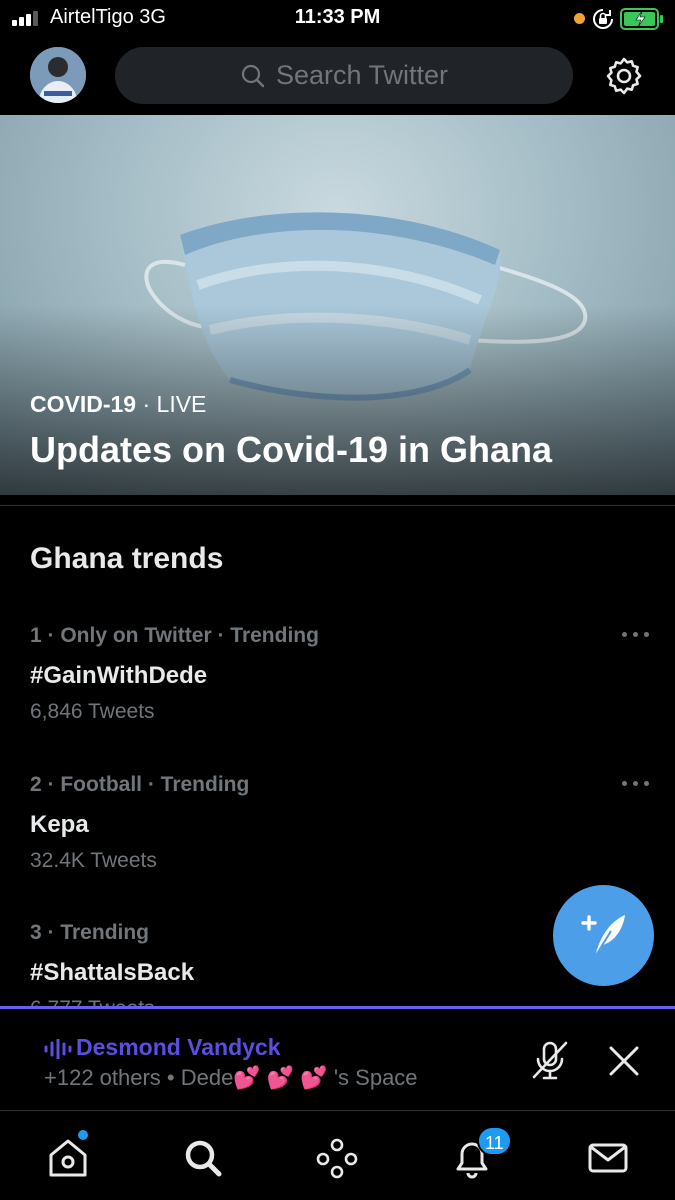 This screenshot has height=1200, width=675. I want to click on home-icon, so click(68, 1158).